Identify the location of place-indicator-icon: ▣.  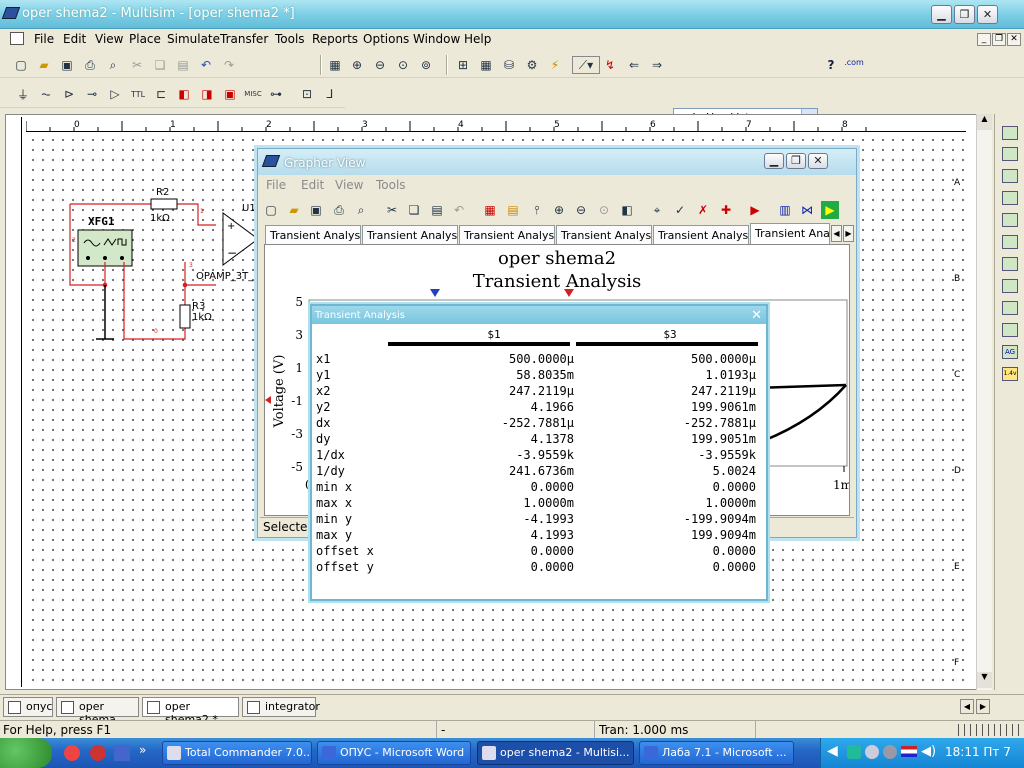
(230, 94).